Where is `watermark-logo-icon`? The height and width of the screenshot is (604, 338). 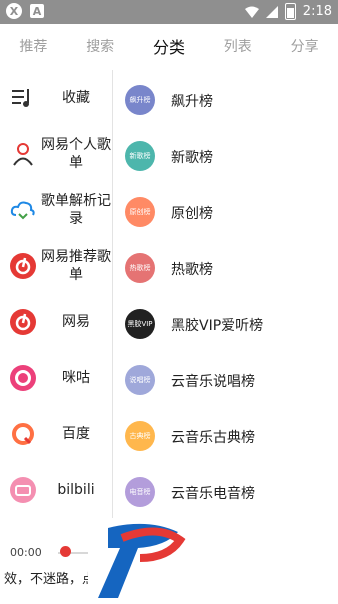
watermark-logo-icon is located at coordinates (142, 560).